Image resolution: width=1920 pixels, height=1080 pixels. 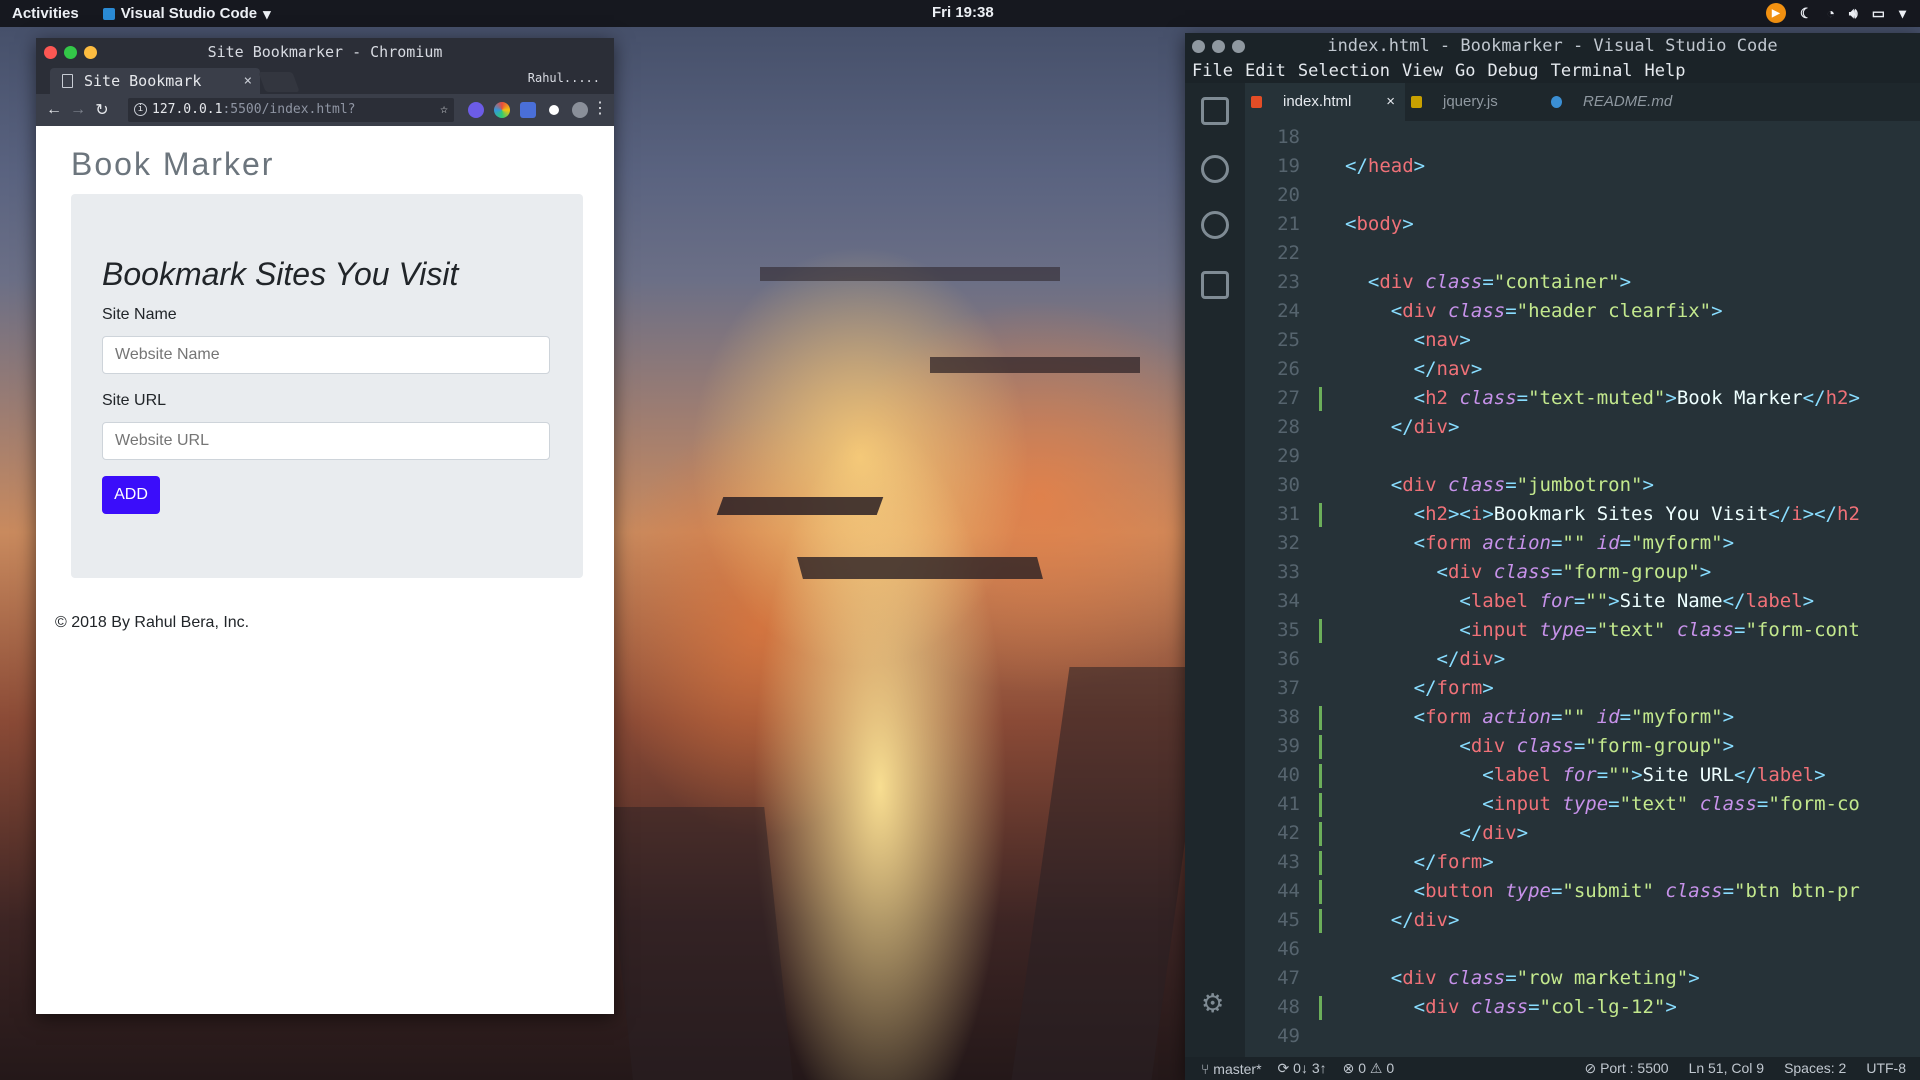 I want to click on code-line: 24 <div class="header clearfix">, so click(x=1582, y=311).